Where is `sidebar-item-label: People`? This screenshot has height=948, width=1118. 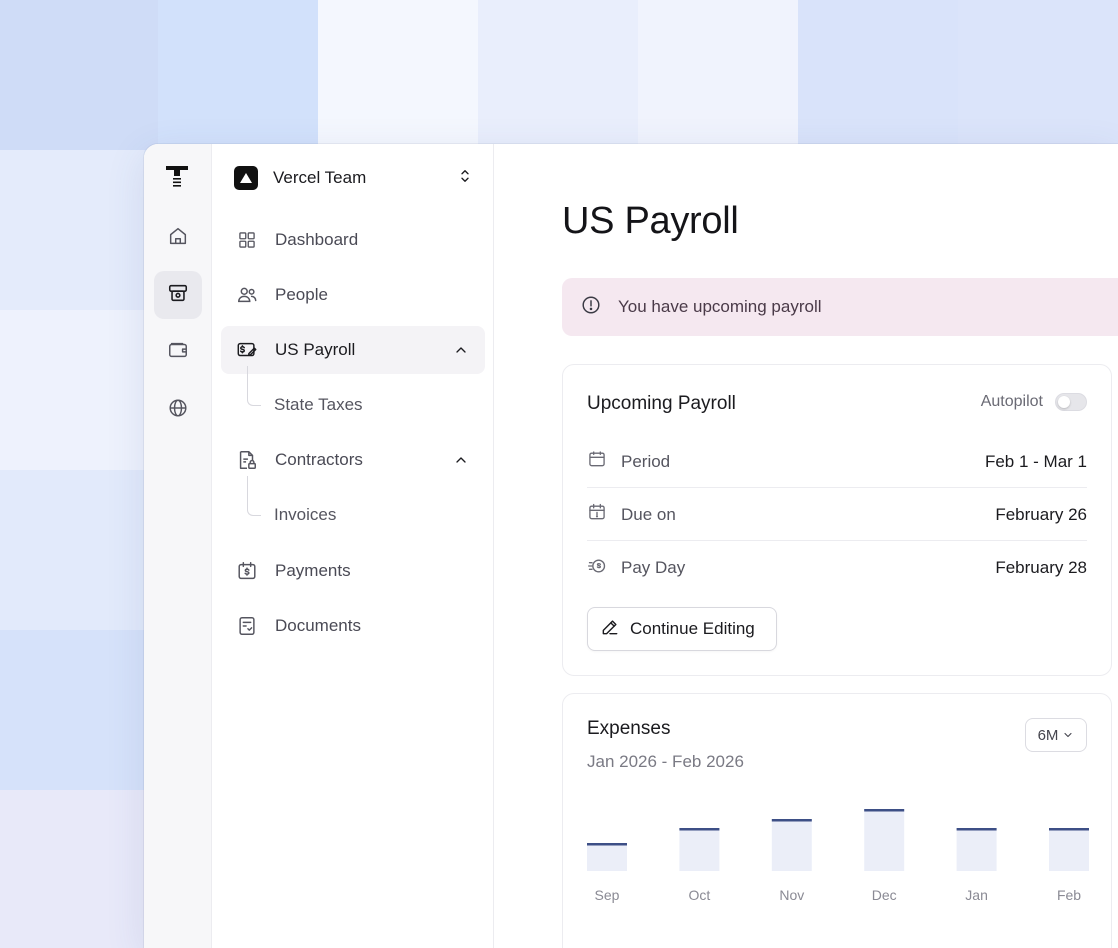
sidebar-item-label: People is located at coordinates (301, 294).